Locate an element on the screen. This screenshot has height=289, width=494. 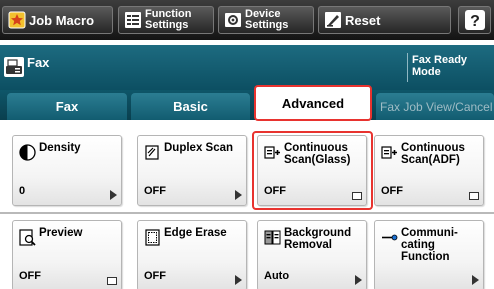
density-label: Density is located at coordinates (78, 148).